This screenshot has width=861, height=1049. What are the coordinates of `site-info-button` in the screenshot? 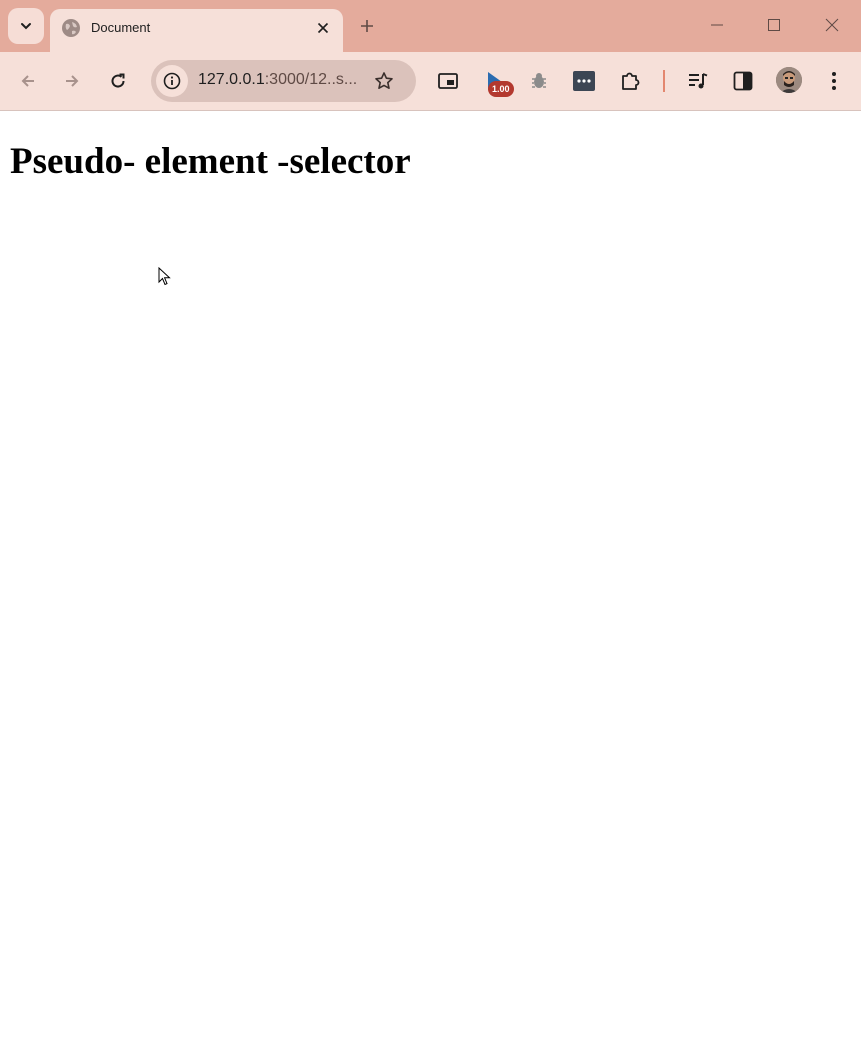 It's located at (172, 81).